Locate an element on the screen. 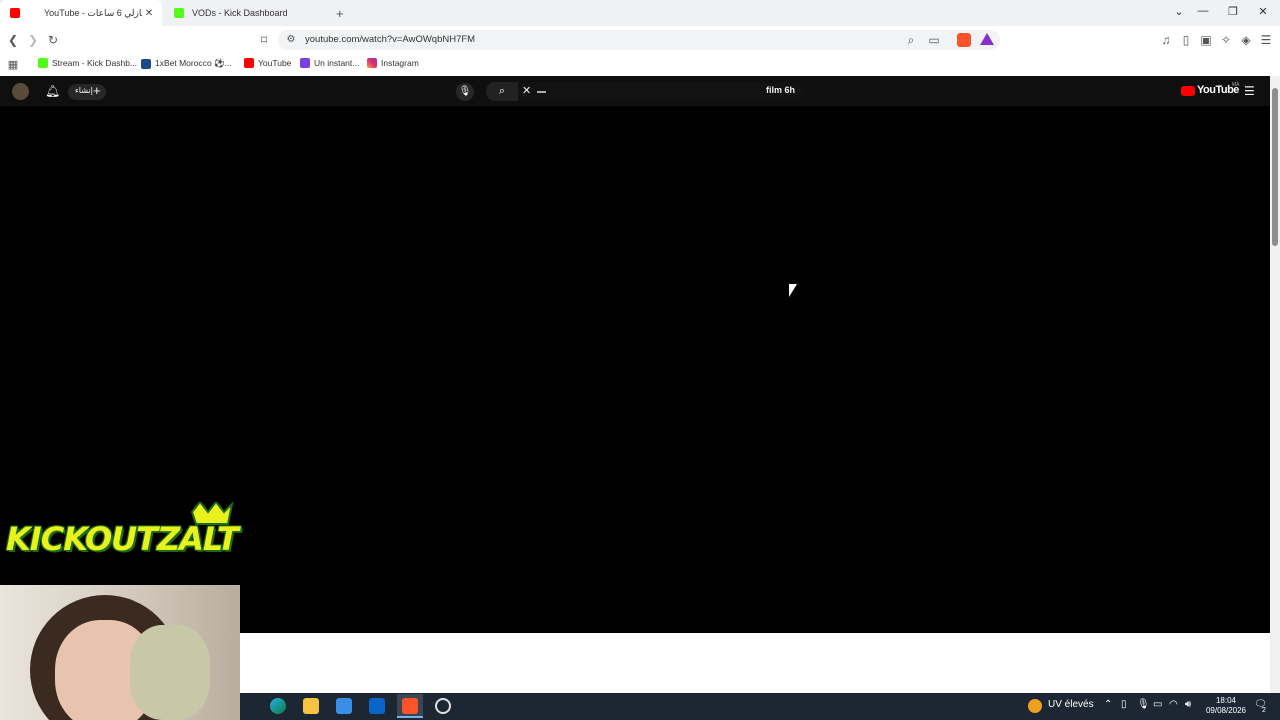 This screenshot has height=720, width=1280. create-button: إنشاء + is located at coordinates (87, 91).